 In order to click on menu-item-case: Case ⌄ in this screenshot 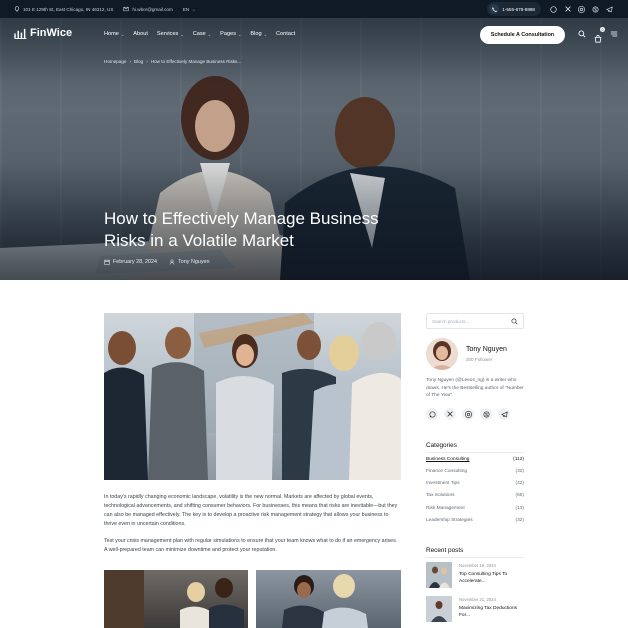, I will do `click(202, 34)`.